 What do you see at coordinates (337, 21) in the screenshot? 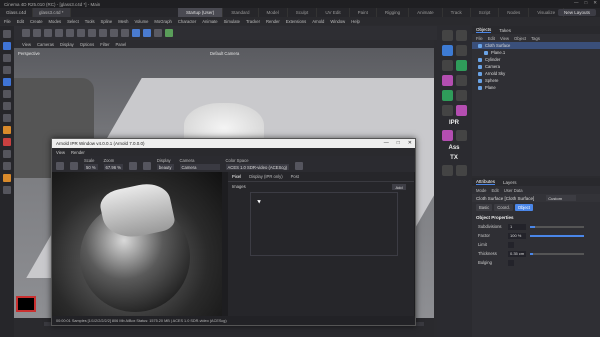
I see `menu-window: Window` at bounding box center [337, 21].